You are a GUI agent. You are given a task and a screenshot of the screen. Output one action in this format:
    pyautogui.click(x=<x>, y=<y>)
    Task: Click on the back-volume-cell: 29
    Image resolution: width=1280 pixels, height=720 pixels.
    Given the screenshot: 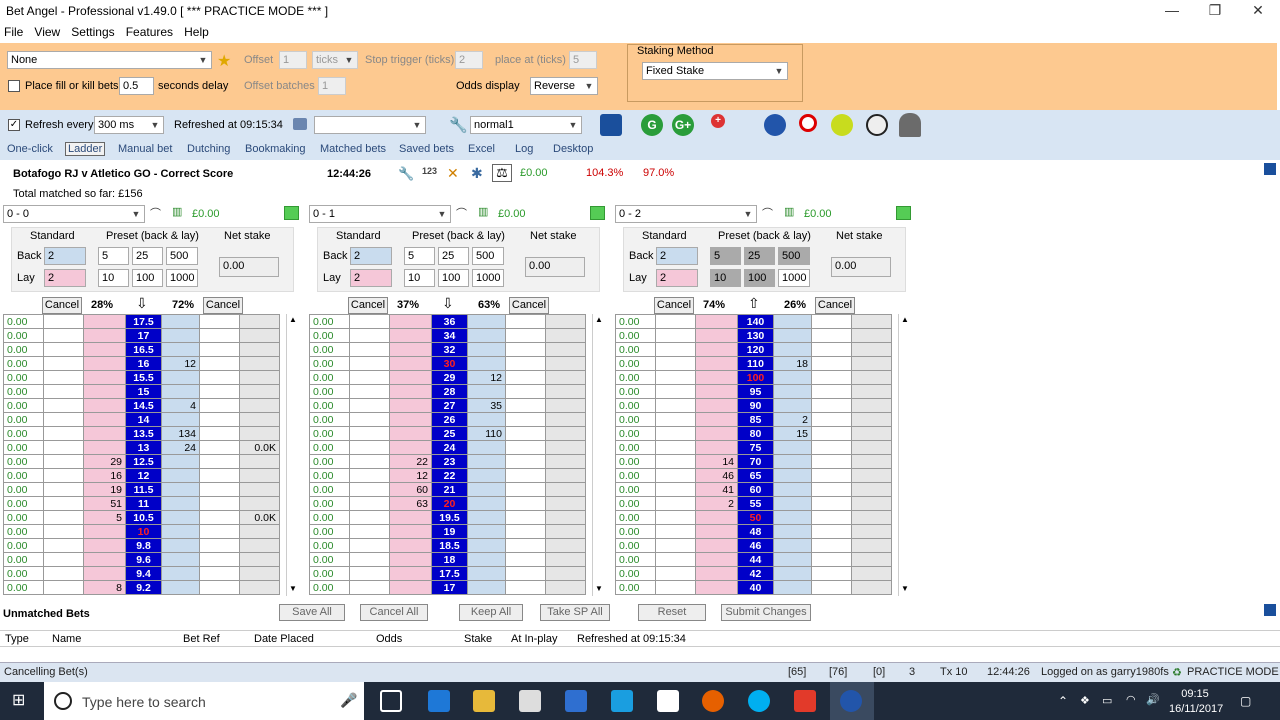 What is the action you would take?
    pyautogui.click(x=104, y=461)
    